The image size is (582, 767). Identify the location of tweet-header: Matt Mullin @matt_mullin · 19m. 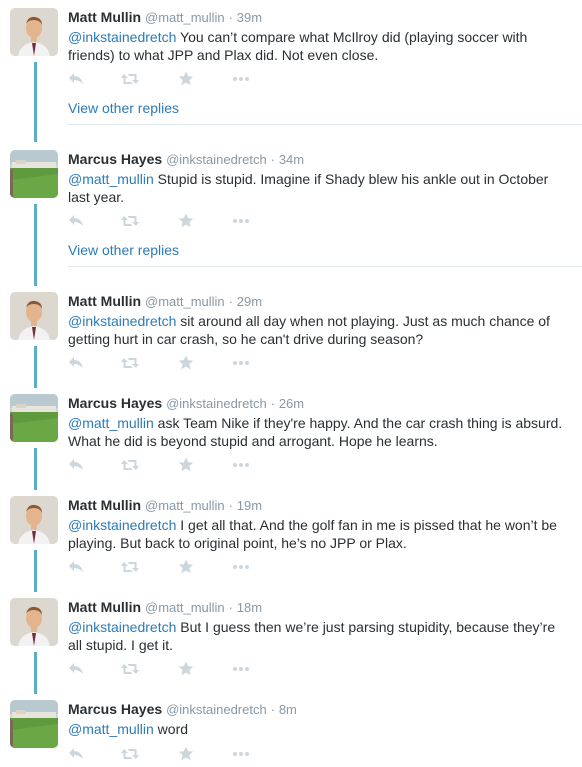
(320, 505).